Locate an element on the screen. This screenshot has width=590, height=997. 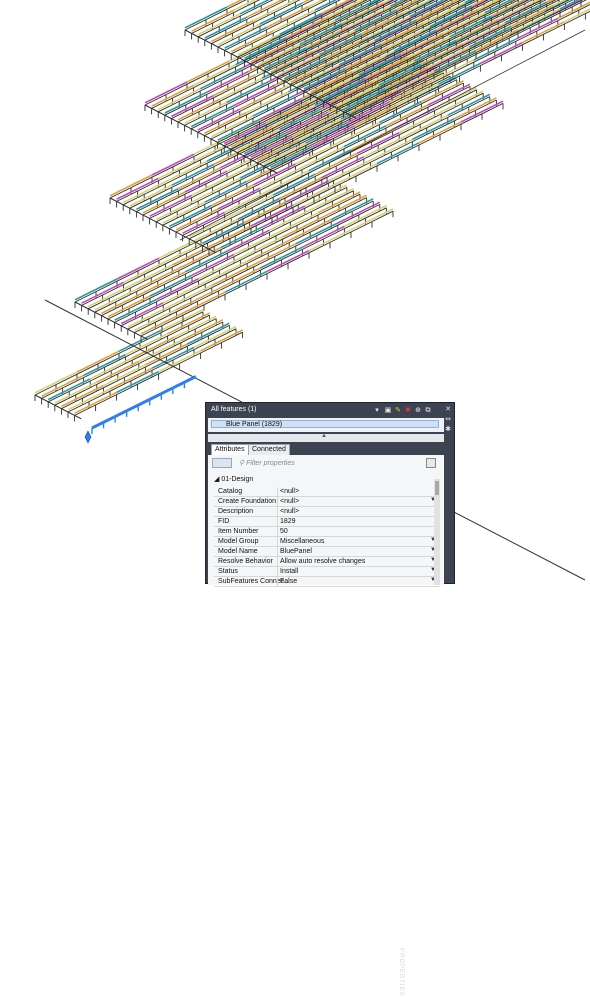
highlight-icon: ✎ is located at coordinates (398, 410).